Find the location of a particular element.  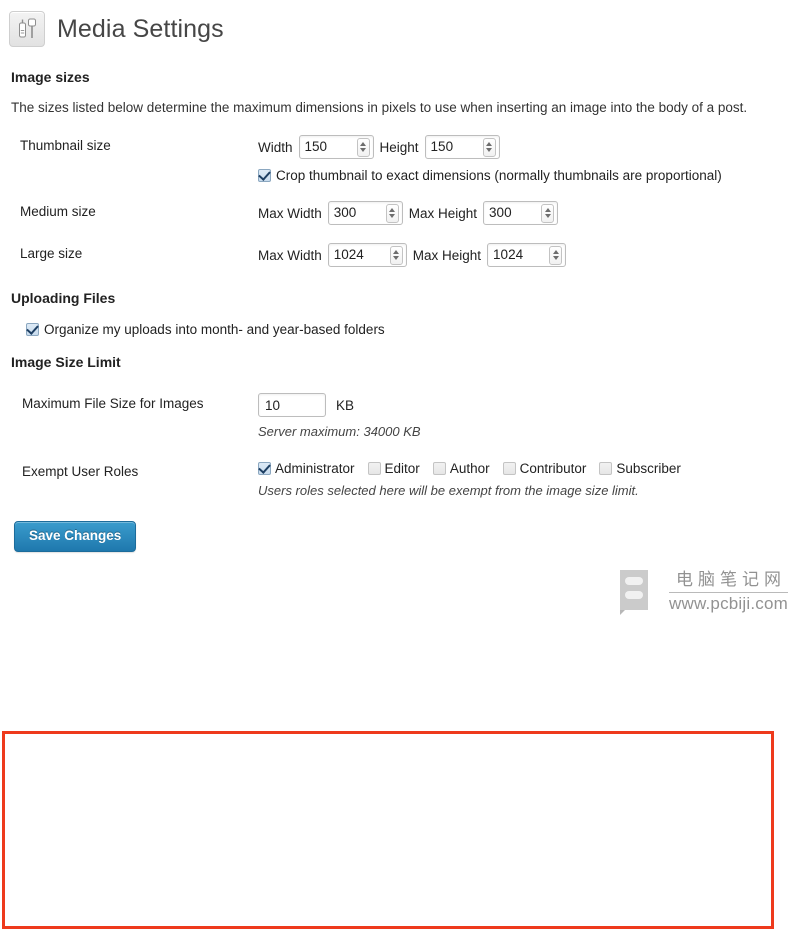

medium-size-fields: Max Width Max Height is located at coordinates (529, 213).